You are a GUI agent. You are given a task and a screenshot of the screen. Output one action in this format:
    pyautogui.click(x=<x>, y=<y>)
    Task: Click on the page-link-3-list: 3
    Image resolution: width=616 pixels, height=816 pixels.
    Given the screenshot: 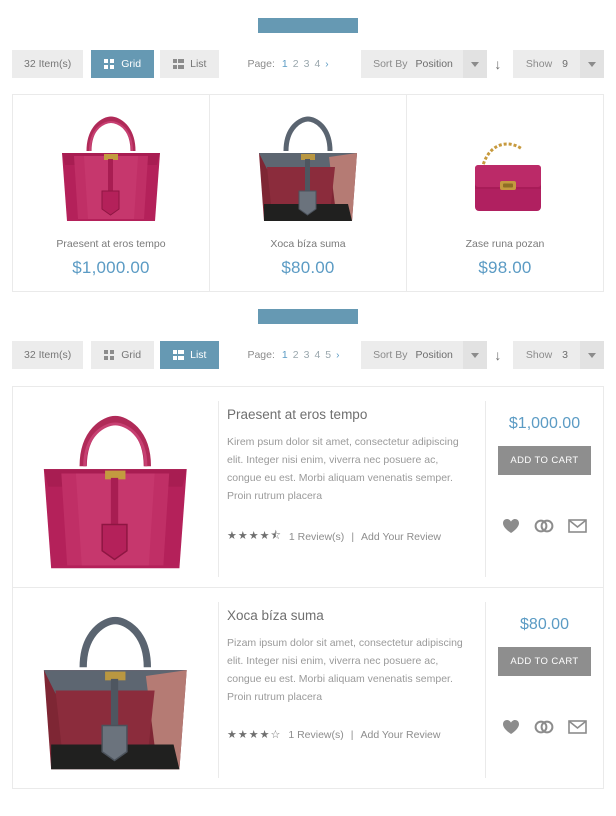 What is the action you would take?
    pyautogui.click(x=307, y=355)
    